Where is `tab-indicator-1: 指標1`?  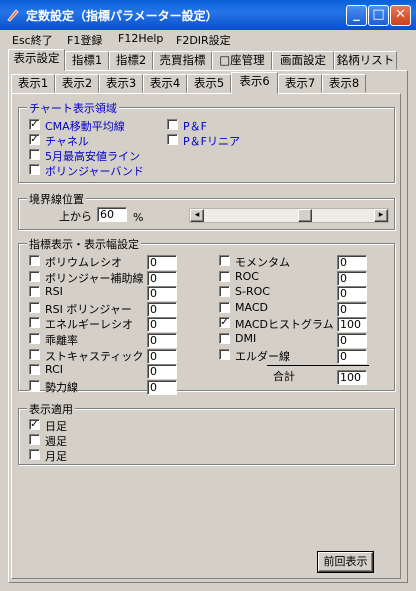
tab-indicator-1: 指標1 is located at coordinates (87, 60).